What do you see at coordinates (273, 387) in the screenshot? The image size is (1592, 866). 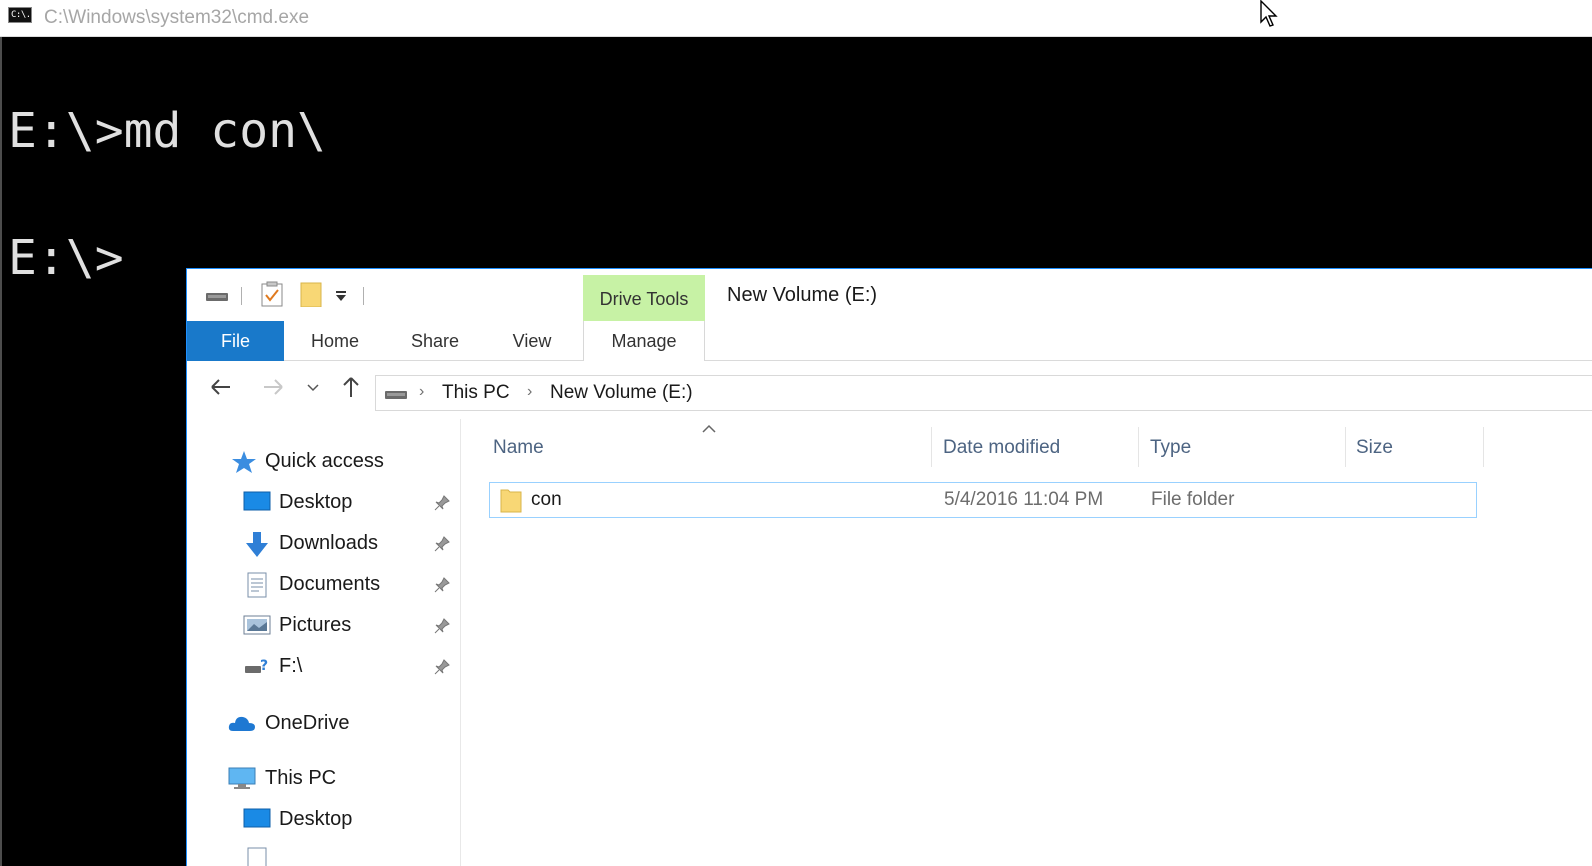 I see `forward-arrow-icon` at bounding box center [273, 387].